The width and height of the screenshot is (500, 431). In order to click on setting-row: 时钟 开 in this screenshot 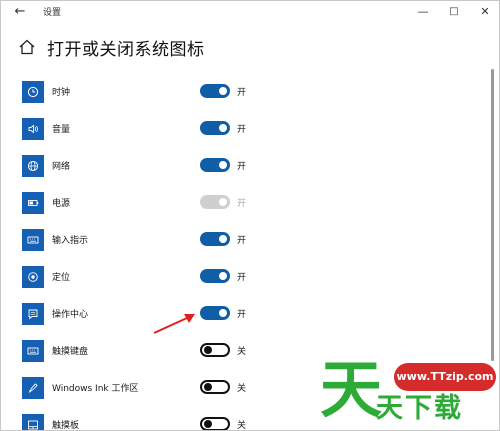, I will do `click(246, 96)`.